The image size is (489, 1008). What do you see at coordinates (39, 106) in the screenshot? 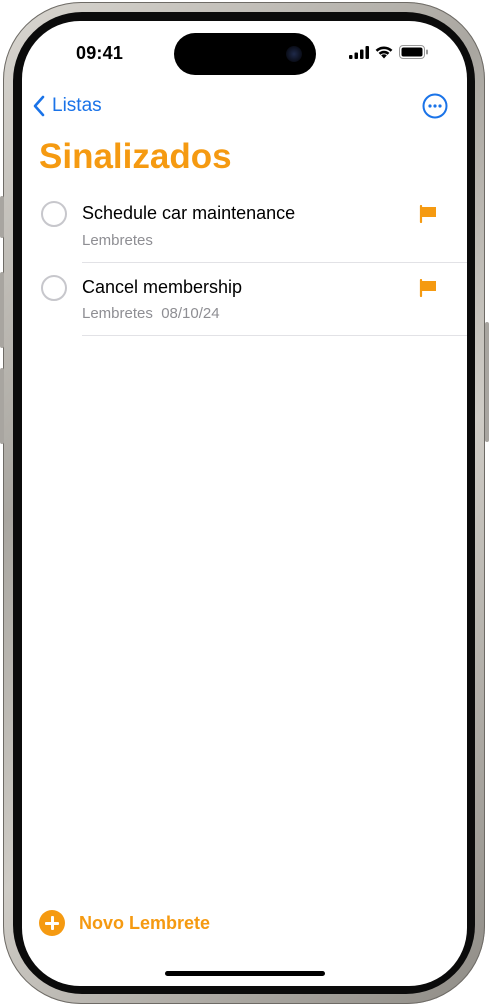
I see `chevron-left-icon` at bounding box center [39, 106].